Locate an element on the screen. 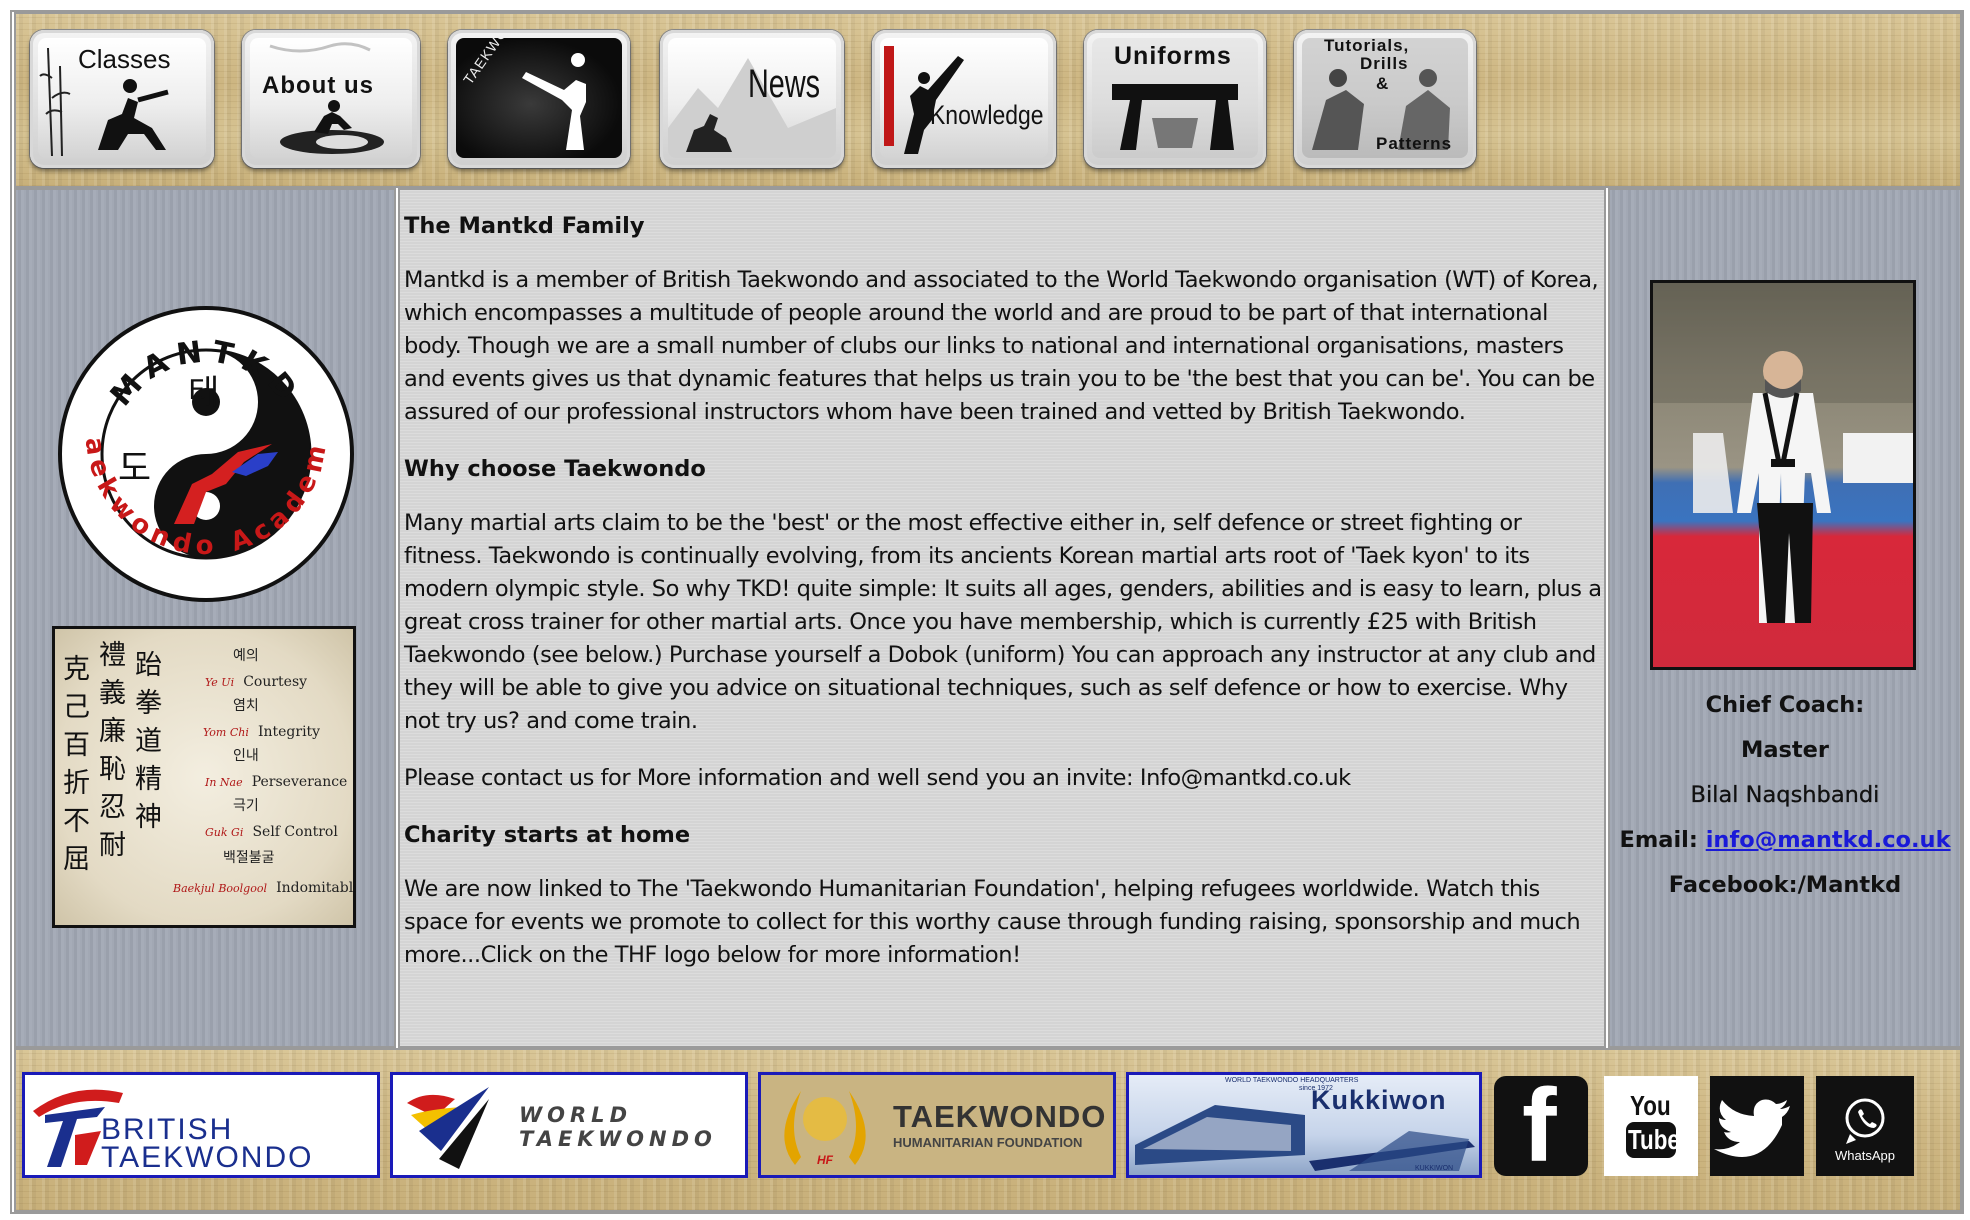 The image size is (1970, 1220). tenet-english: Integrity is located at coordinates (289, 732).